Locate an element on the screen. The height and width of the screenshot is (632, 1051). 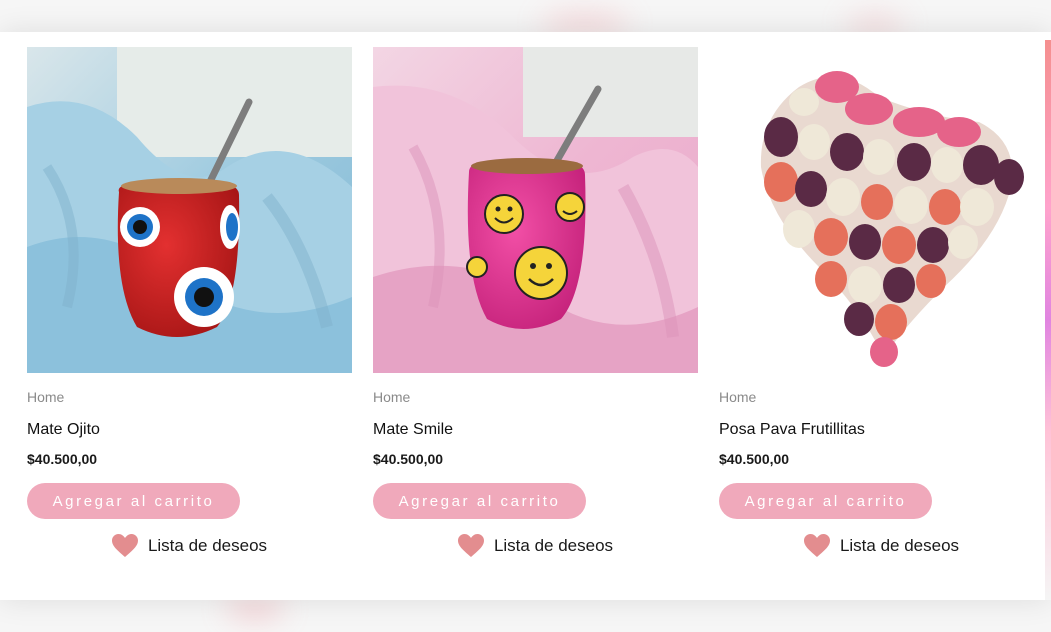
product-name: Mate Ojito is located at coordinates (189, 430).